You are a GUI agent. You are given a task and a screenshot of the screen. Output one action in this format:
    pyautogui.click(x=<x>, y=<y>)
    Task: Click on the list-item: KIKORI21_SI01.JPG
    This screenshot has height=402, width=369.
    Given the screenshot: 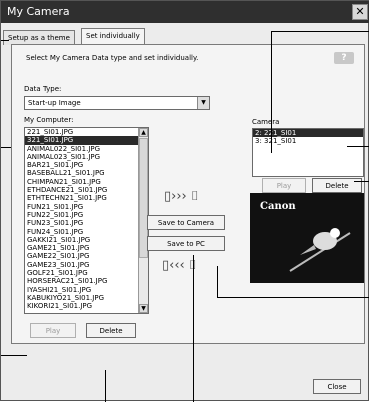 What is the action you would take?
    pyautogui.click(x=86, y=306)
    